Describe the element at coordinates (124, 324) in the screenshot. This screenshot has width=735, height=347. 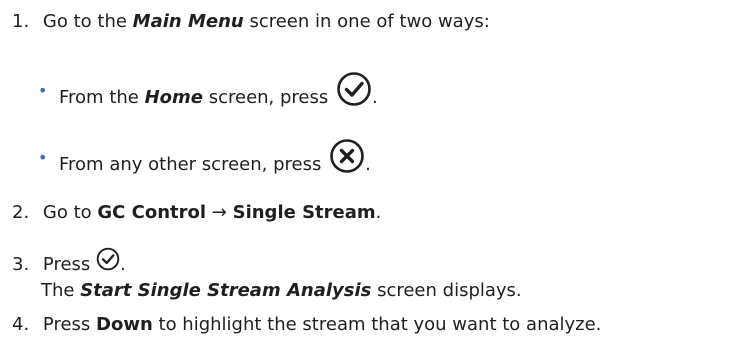
I see `down-key-term: Down` at that location.